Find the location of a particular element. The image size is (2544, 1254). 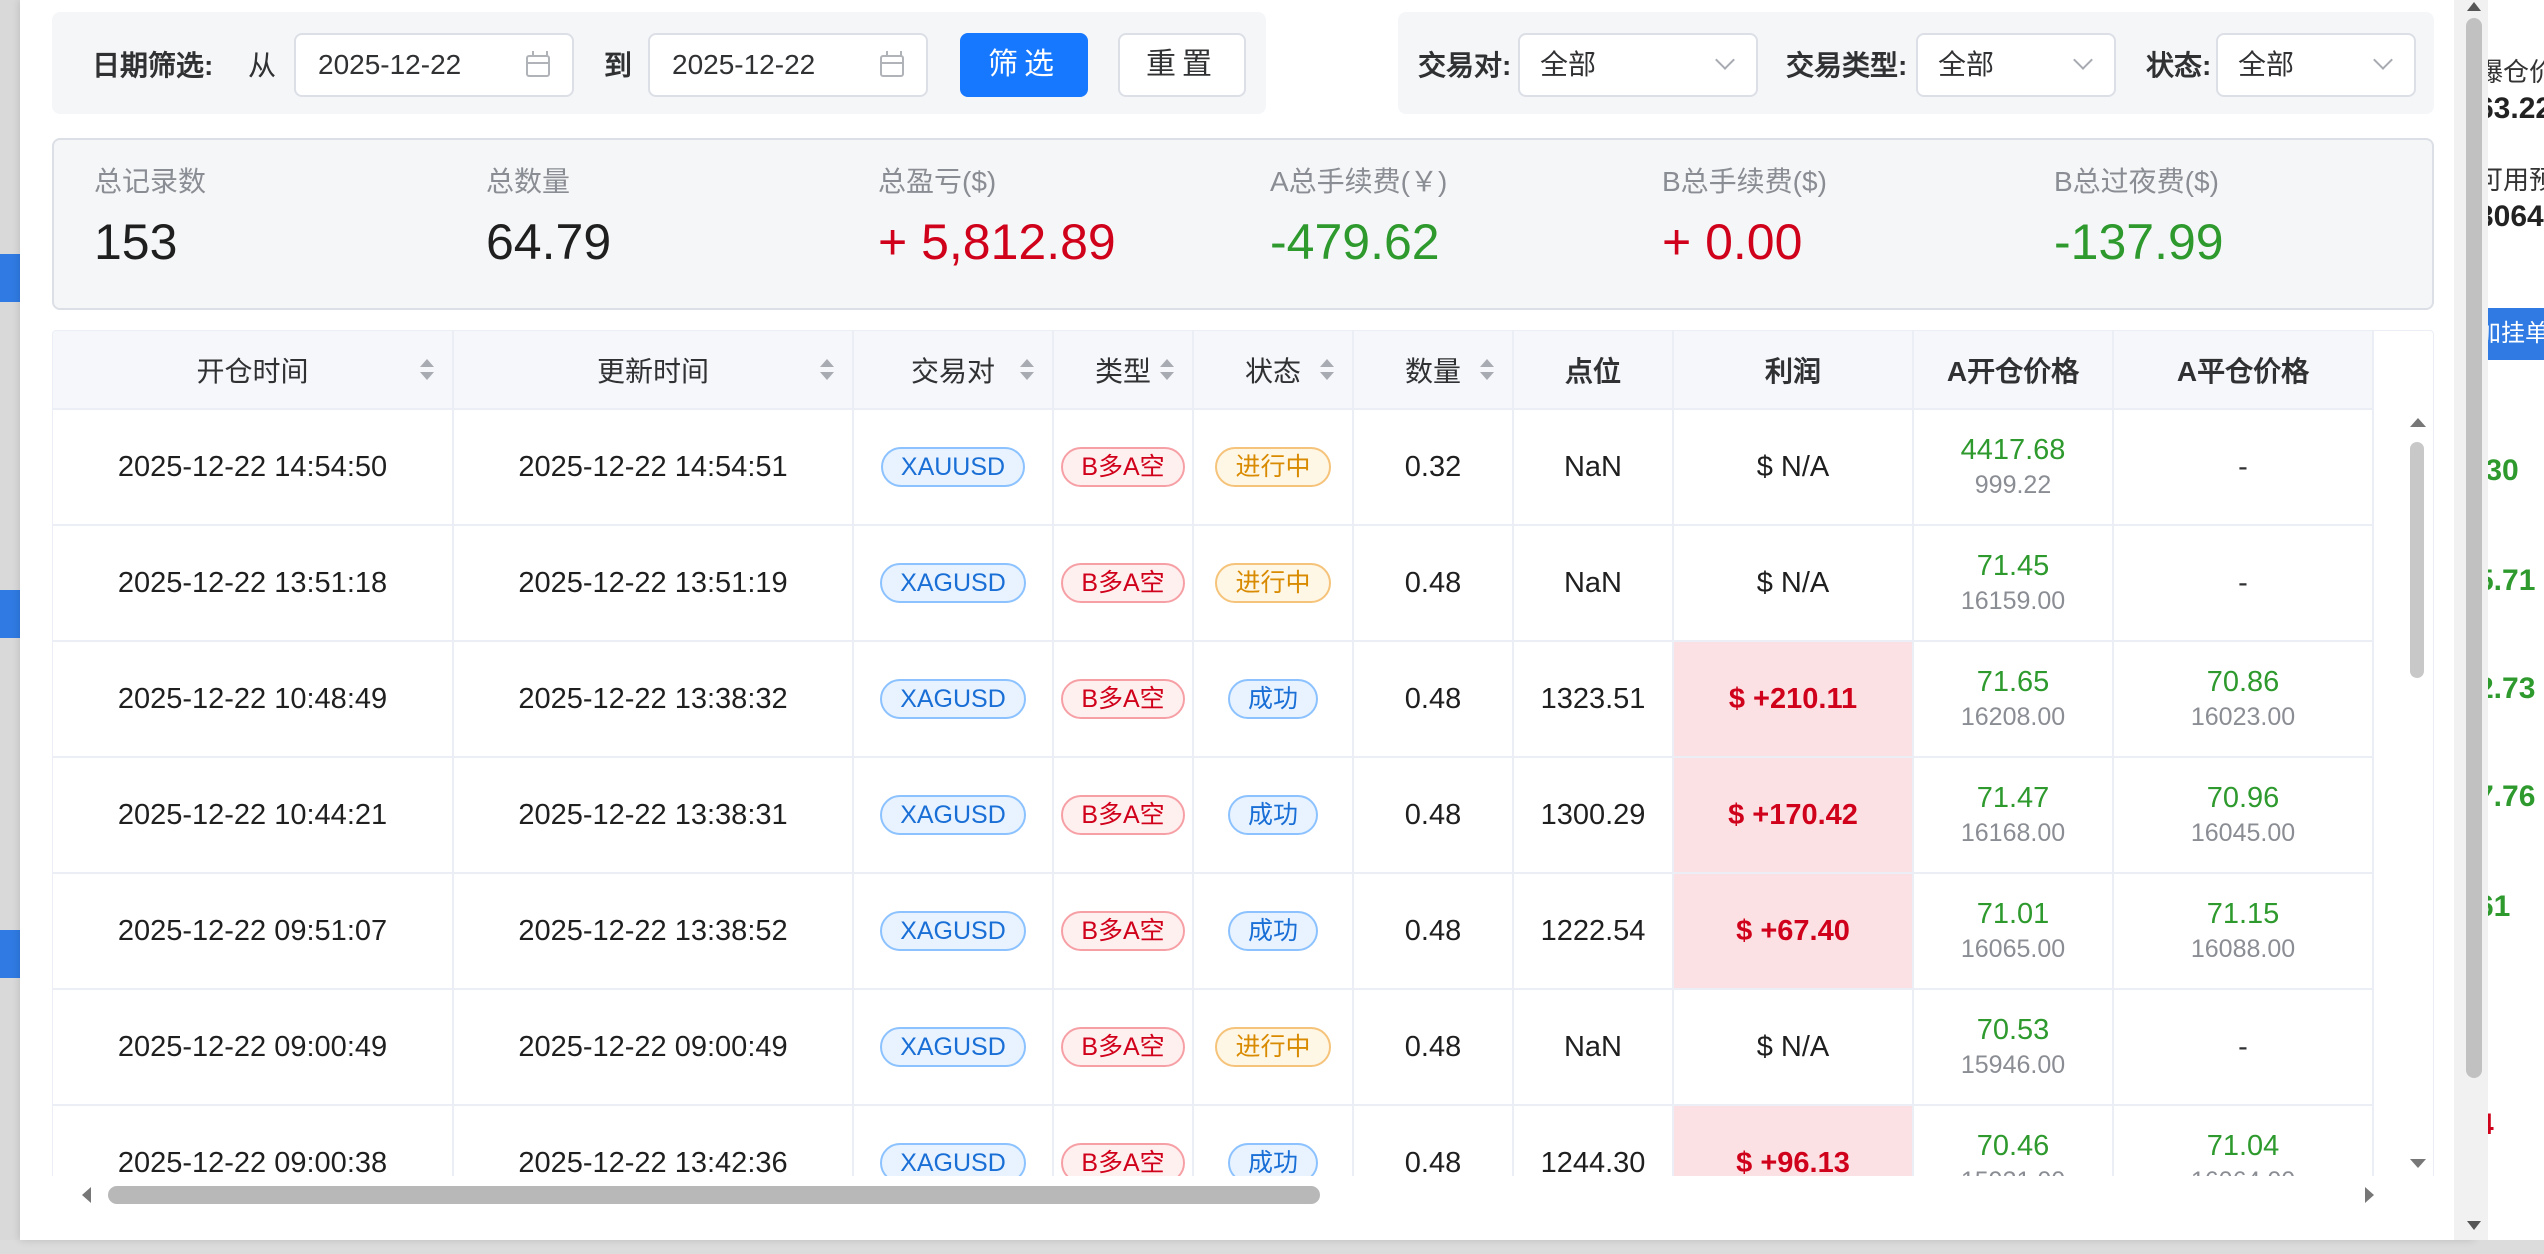

col-header-open-time: 开仓时间 is located at coordinates (253, 370).